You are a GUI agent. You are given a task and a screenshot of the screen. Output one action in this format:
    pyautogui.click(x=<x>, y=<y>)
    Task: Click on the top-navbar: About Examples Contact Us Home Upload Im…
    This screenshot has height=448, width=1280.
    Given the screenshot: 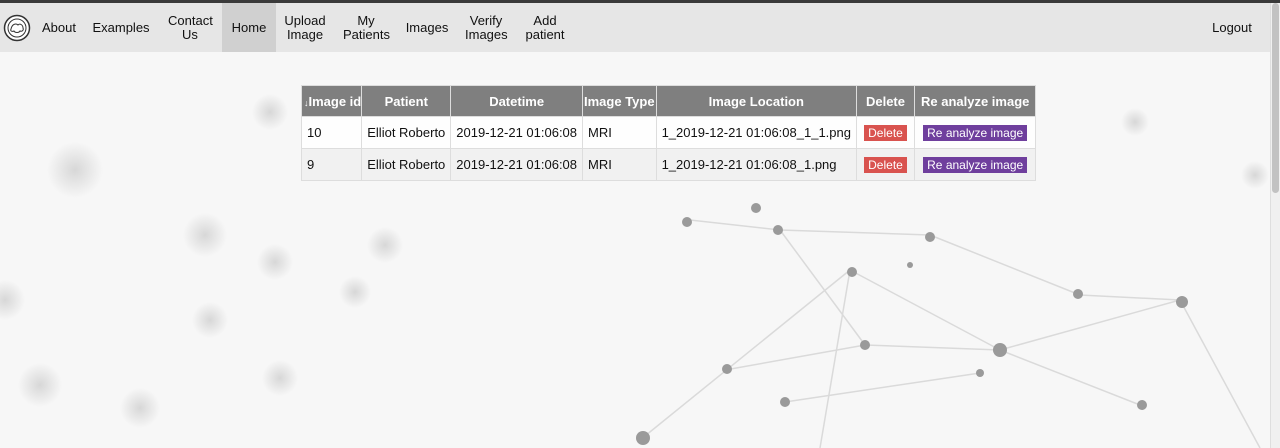 What is the action you would take?
    pyautogui.click(x=635, y=27)
    